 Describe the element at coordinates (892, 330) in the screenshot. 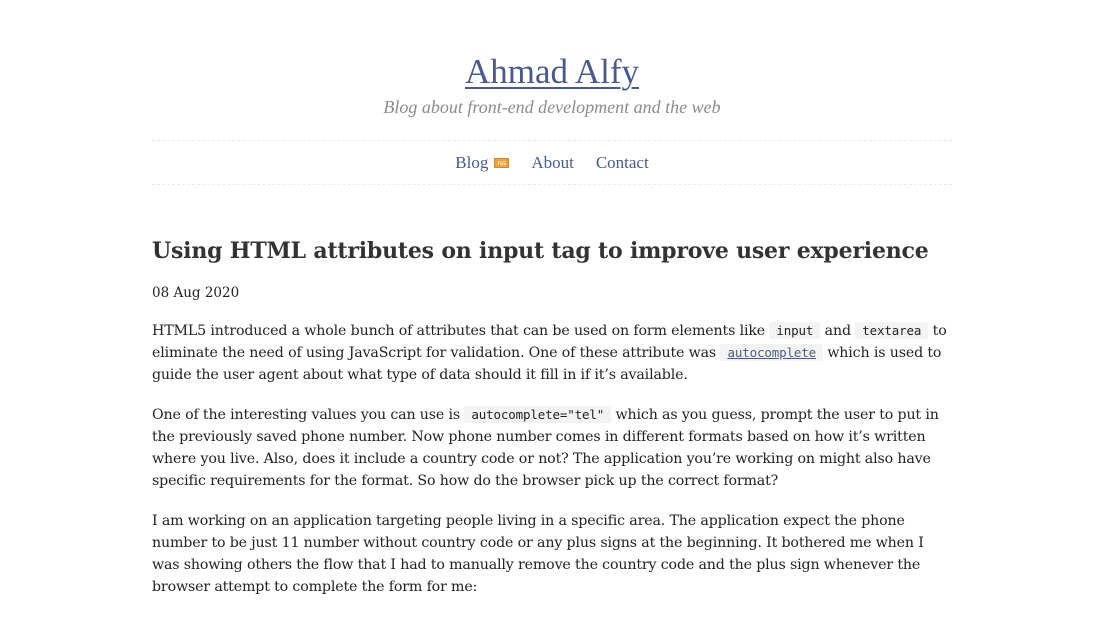

I see `inline-code-textarea: textarea` at that location.